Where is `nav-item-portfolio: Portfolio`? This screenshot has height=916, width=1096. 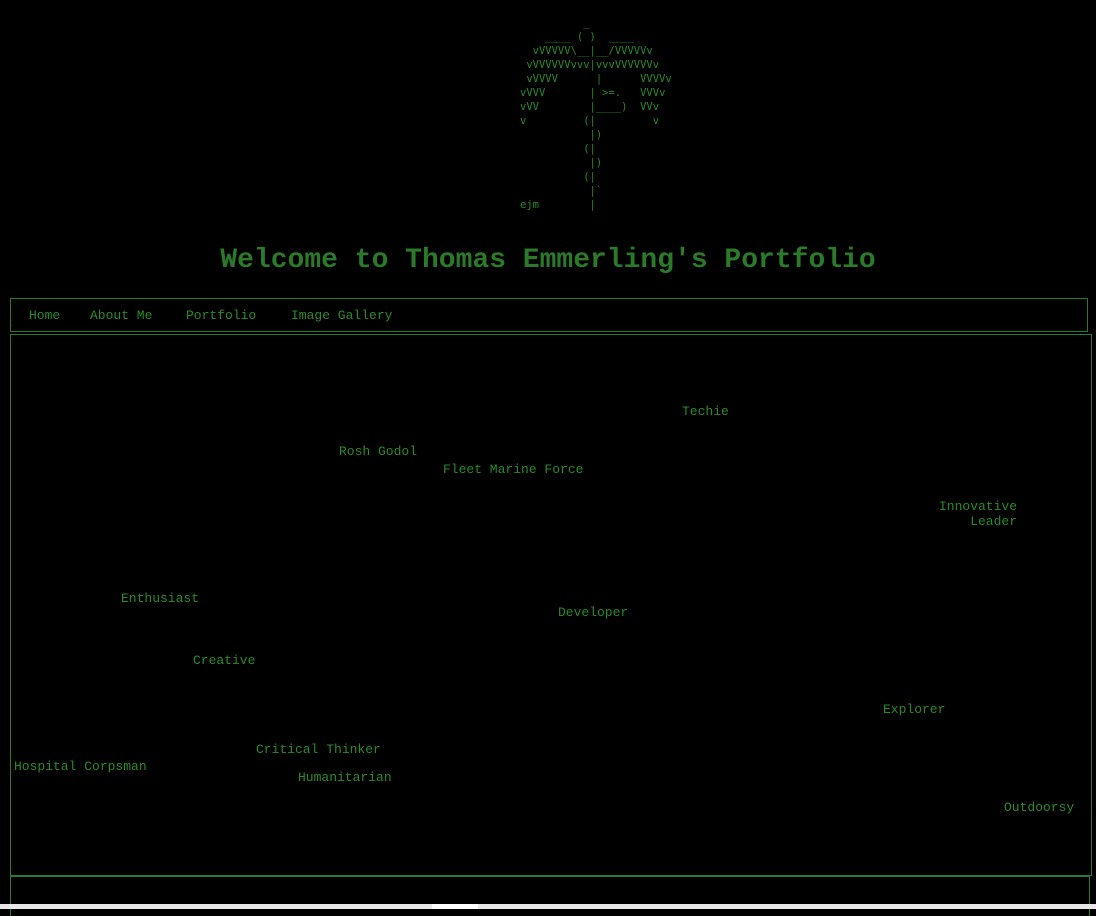
nav-item-portfolio: Portfolio is located at coordinates (221, 316).